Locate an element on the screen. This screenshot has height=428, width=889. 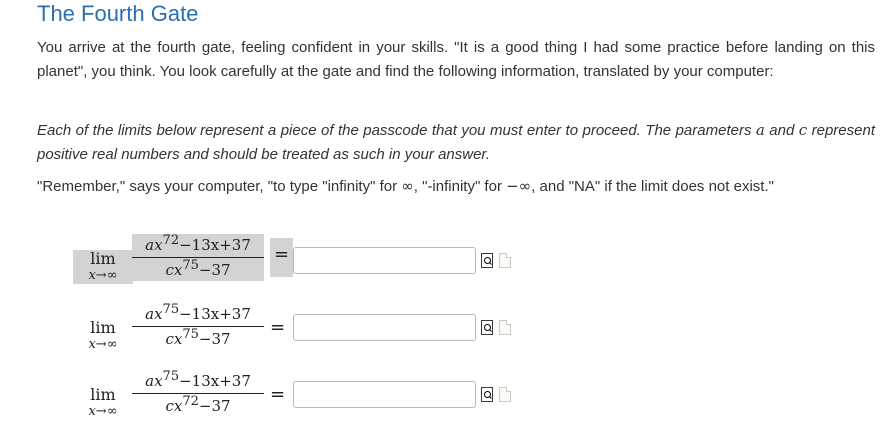
param-a: a is located at coordinates (760, 130).